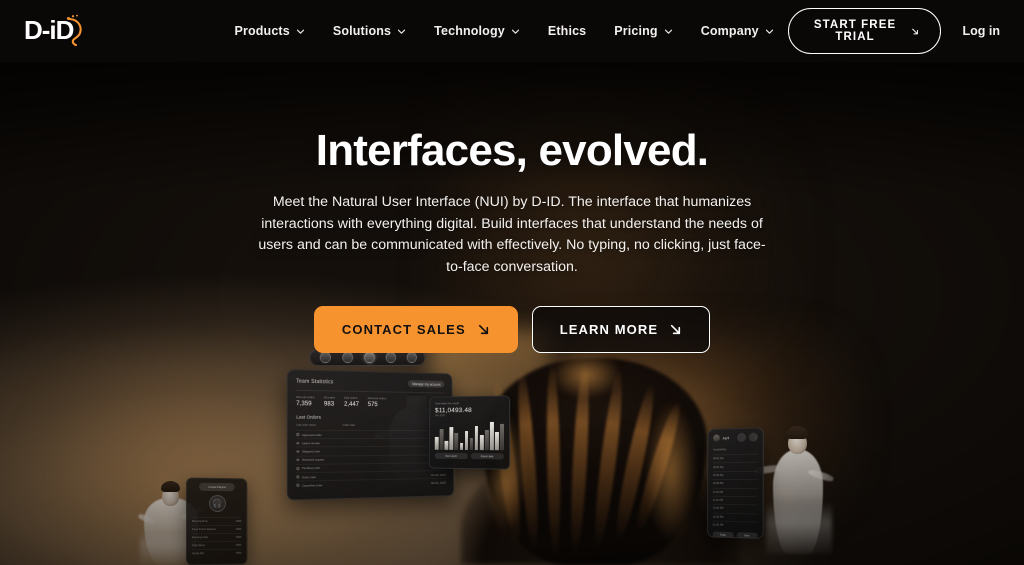 This screenshot has width=1024, height=565. I want to click on nav-item-technology: Technology, so click(477, 31).